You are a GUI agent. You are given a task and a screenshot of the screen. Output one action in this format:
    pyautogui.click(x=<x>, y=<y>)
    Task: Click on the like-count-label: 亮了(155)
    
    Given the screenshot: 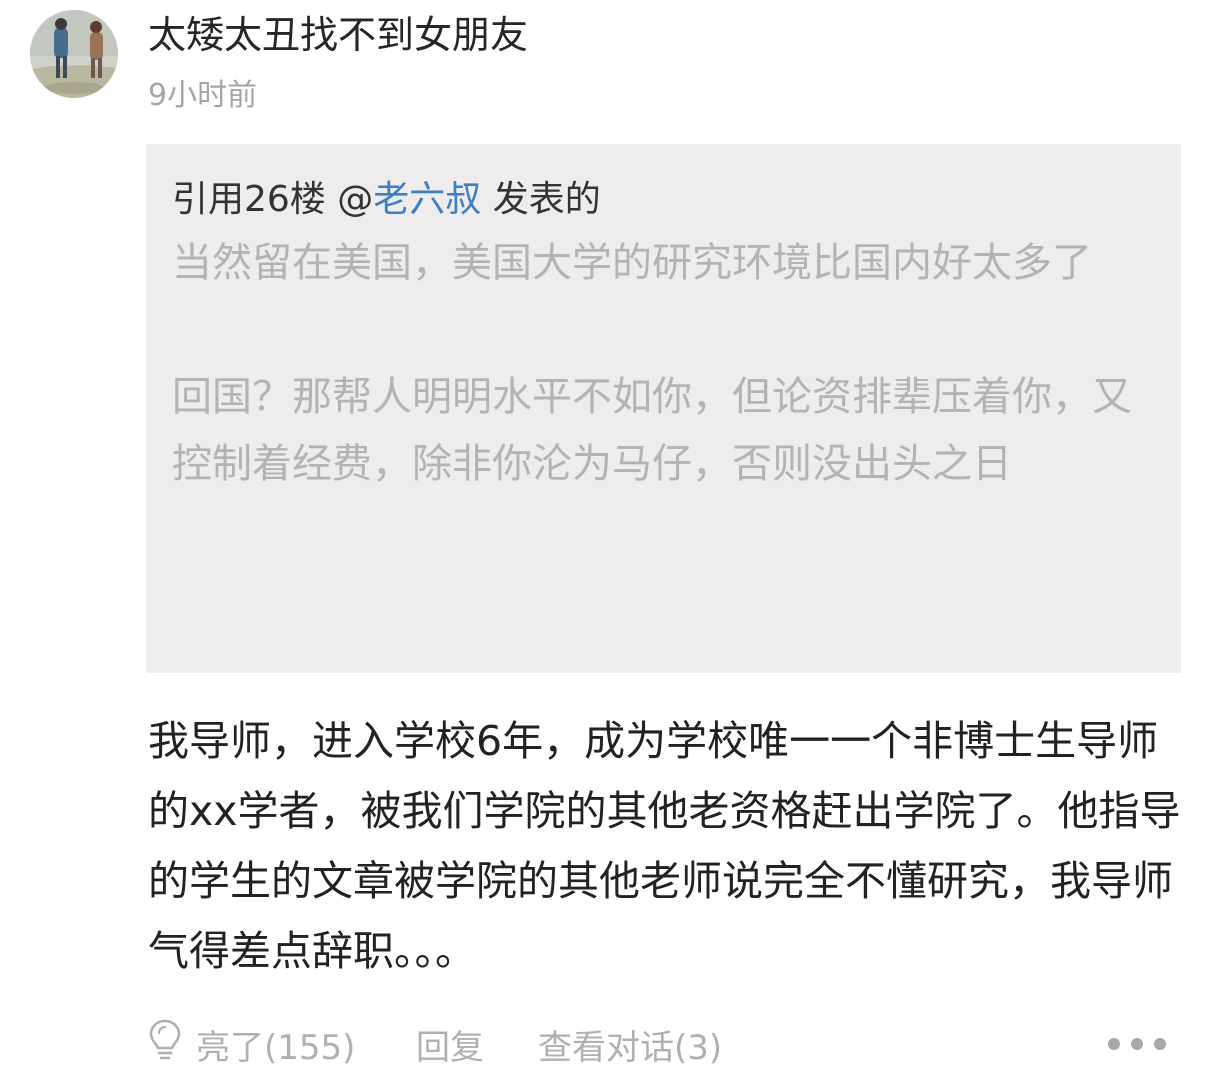 What is the action you would take?
    pyautogui.click(x=276, y=1047)
    